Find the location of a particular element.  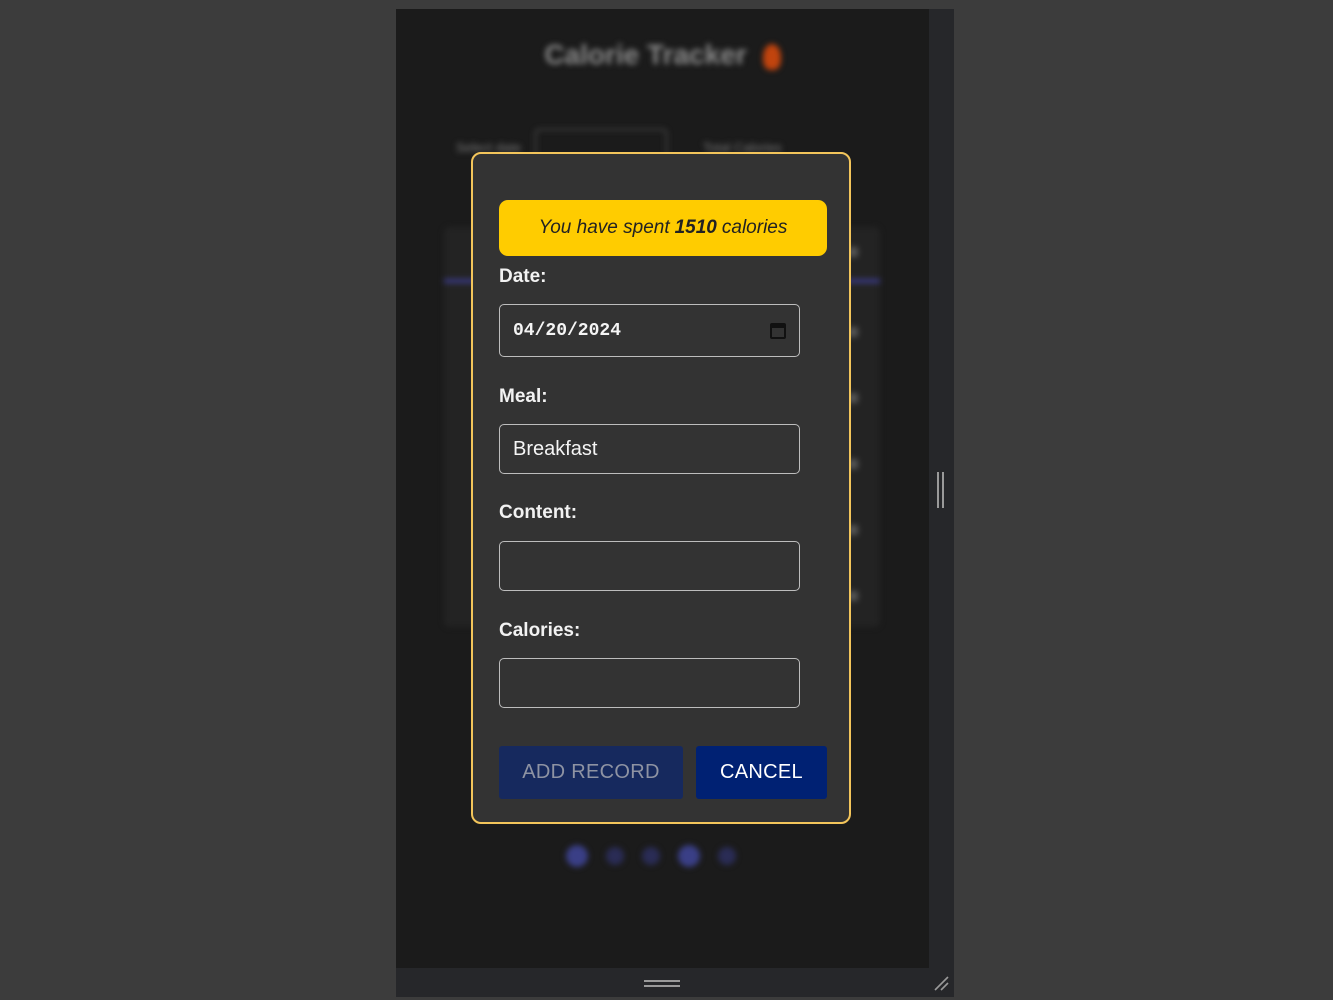

bottom-resize-handle is located at coordinates (662, 984).